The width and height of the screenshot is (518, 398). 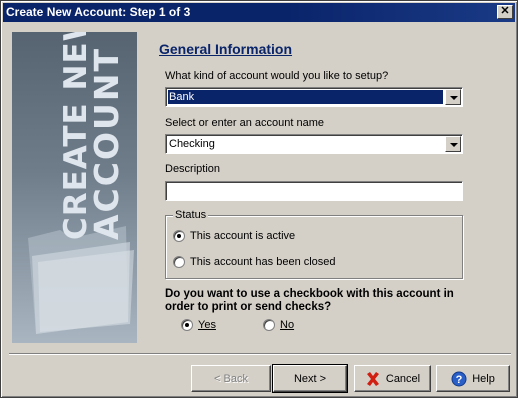 What do you see at coordinates (179, 236) in the screenshot?
I see `status-active-radio` at bounding box center [179, 236].